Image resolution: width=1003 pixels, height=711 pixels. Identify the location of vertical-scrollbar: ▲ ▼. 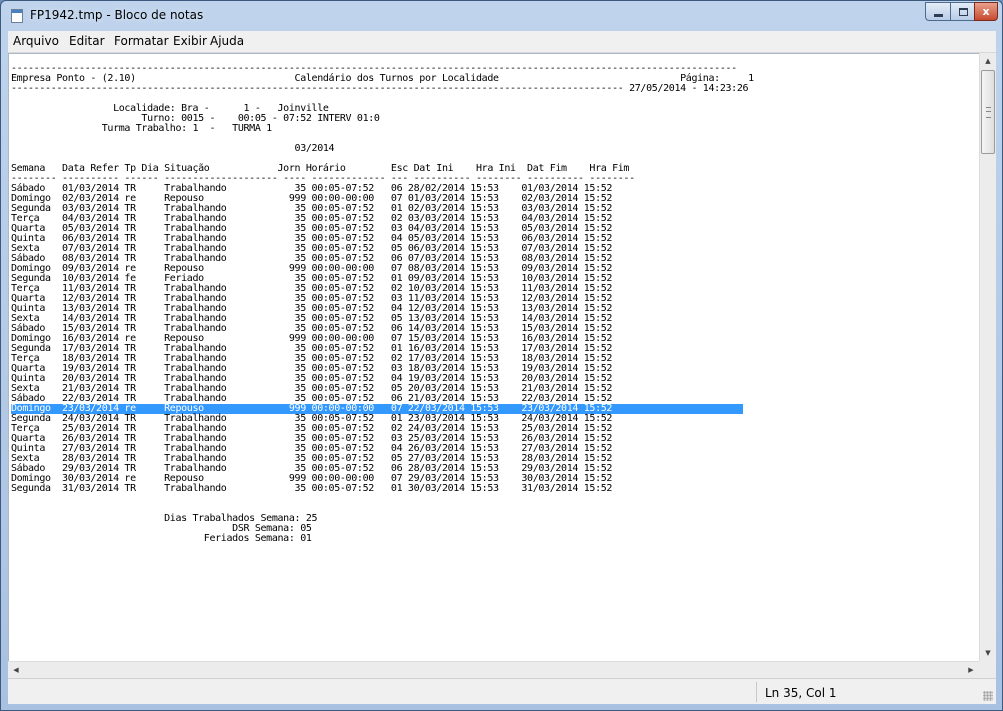
(987, 357).